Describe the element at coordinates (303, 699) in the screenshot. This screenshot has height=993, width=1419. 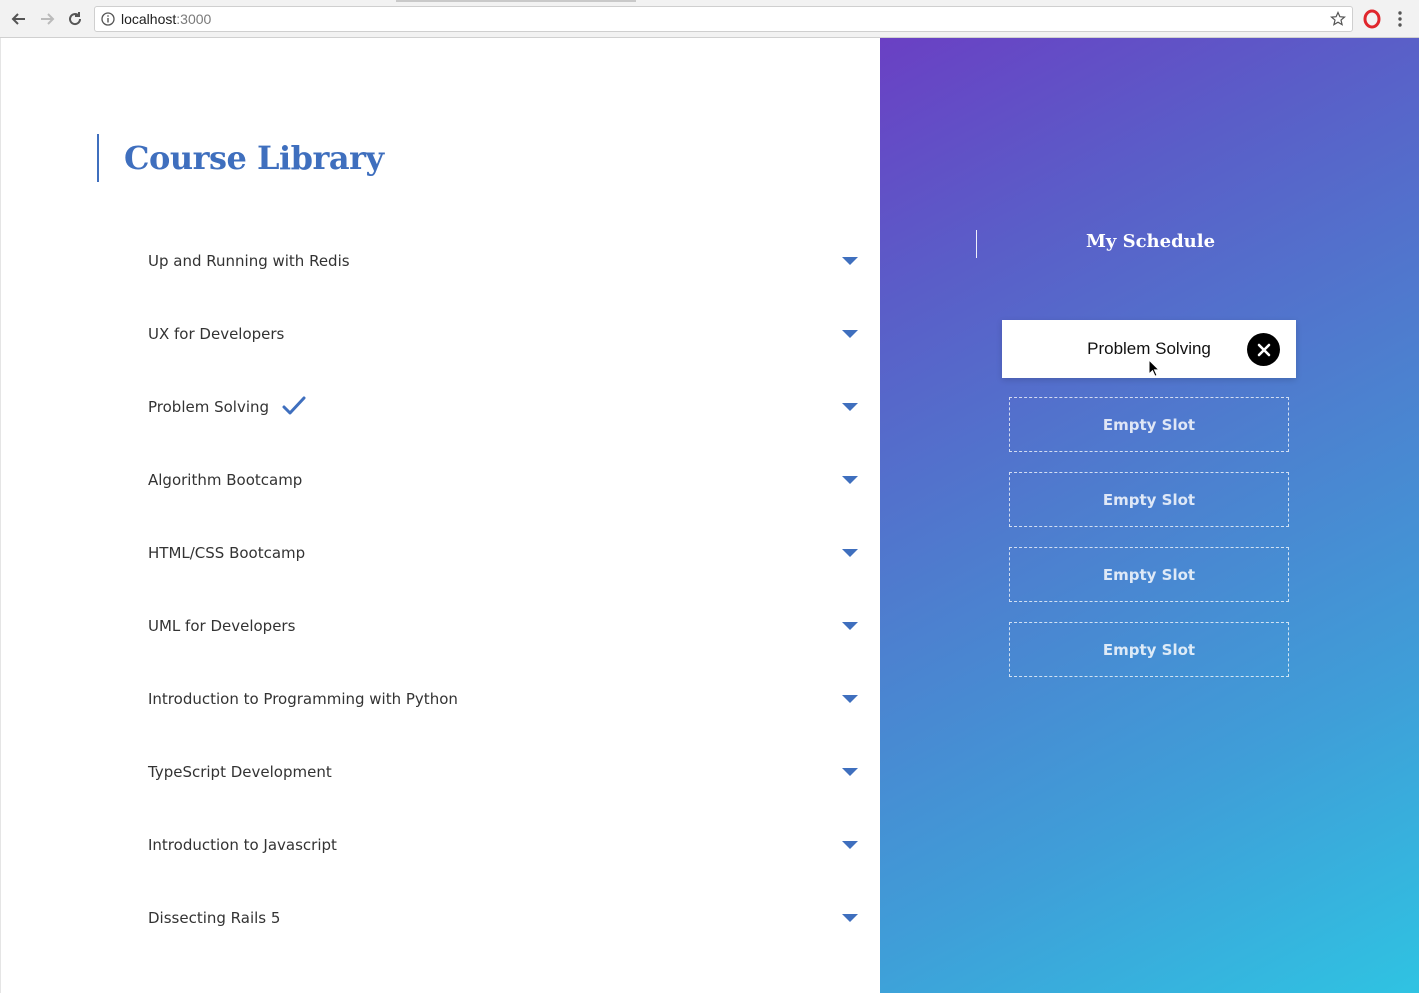
I see `course-name: Introduction to Programming with Python` at that location.